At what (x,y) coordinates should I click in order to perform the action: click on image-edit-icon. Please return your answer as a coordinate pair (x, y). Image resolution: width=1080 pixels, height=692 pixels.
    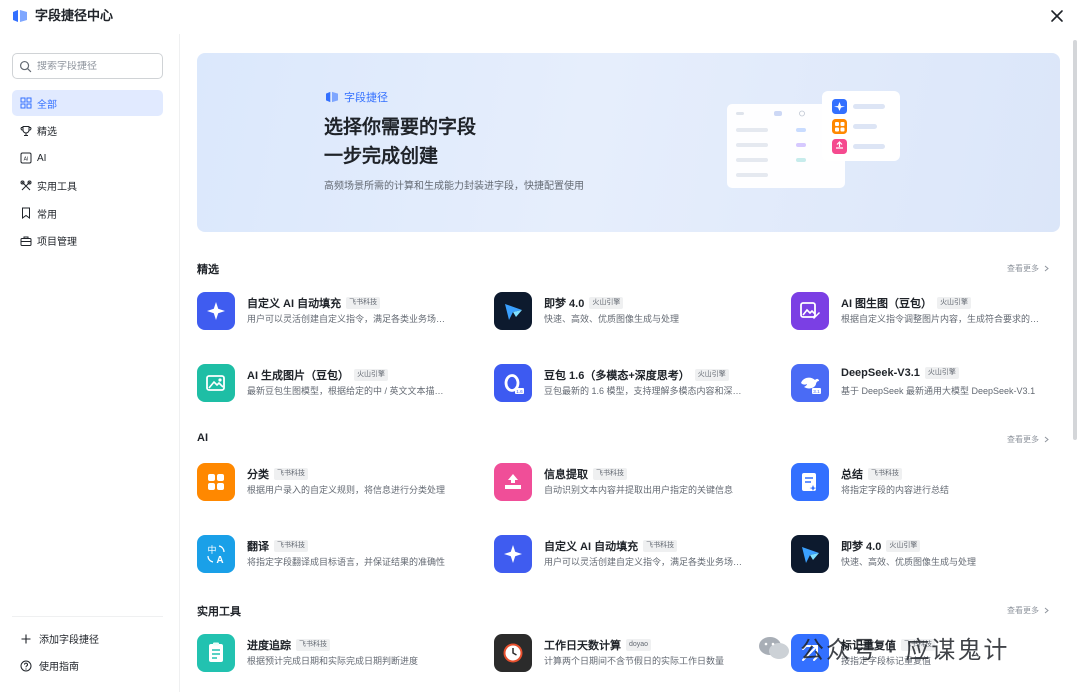
    Looking at the image, I should click on (810, 310).